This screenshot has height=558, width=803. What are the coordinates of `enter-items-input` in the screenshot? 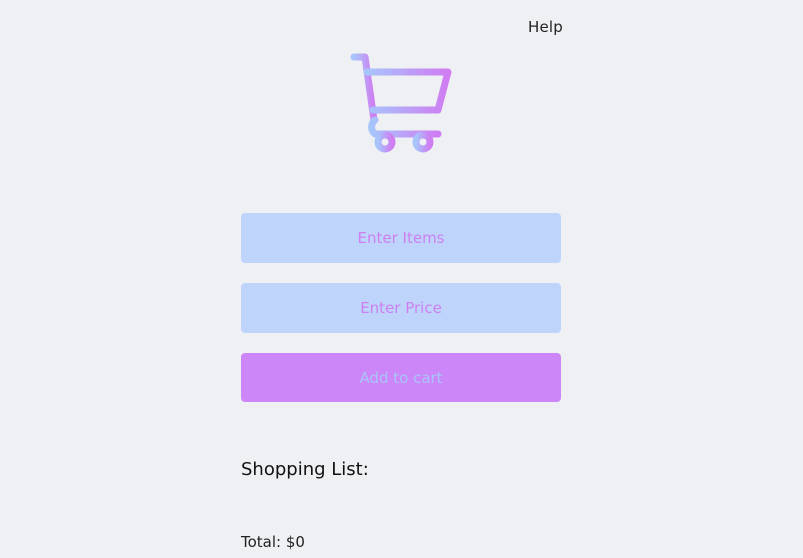 It's located at (401, 238).